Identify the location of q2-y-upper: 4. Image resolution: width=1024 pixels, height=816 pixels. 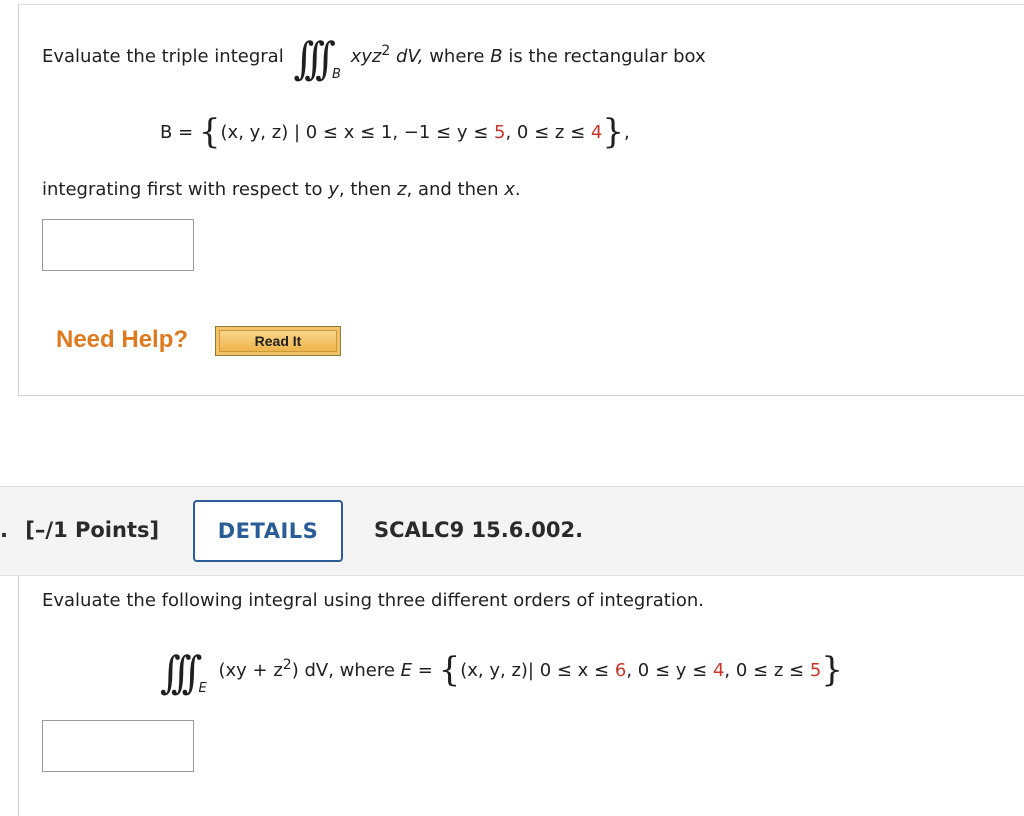
(718, 670).